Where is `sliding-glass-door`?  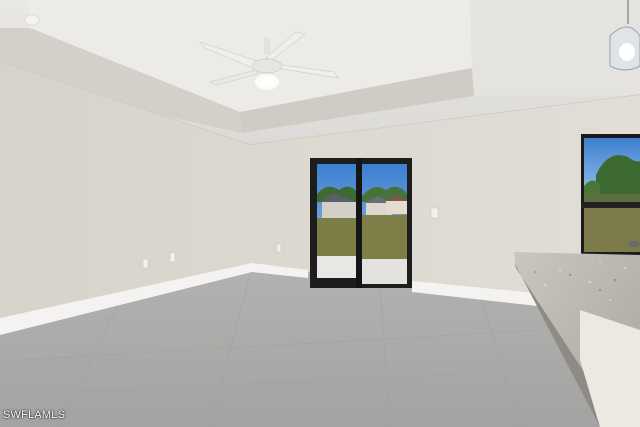
sliding-glass-door is located at coordinates (361, 223).